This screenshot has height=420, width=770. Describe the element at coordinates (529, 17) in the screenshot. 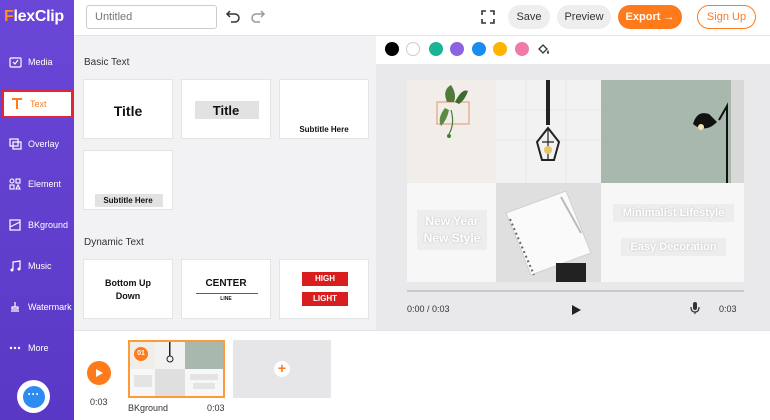

I see `save-button: Save` at that location.